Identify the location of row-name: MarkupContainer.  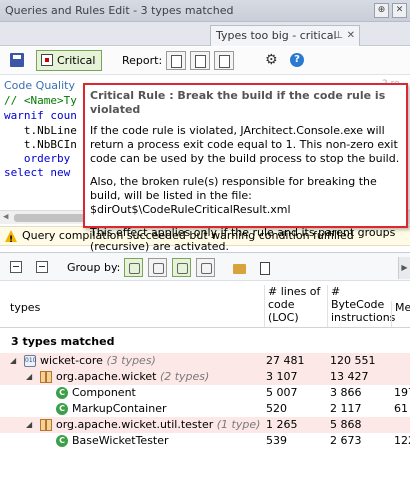
(119, 409).